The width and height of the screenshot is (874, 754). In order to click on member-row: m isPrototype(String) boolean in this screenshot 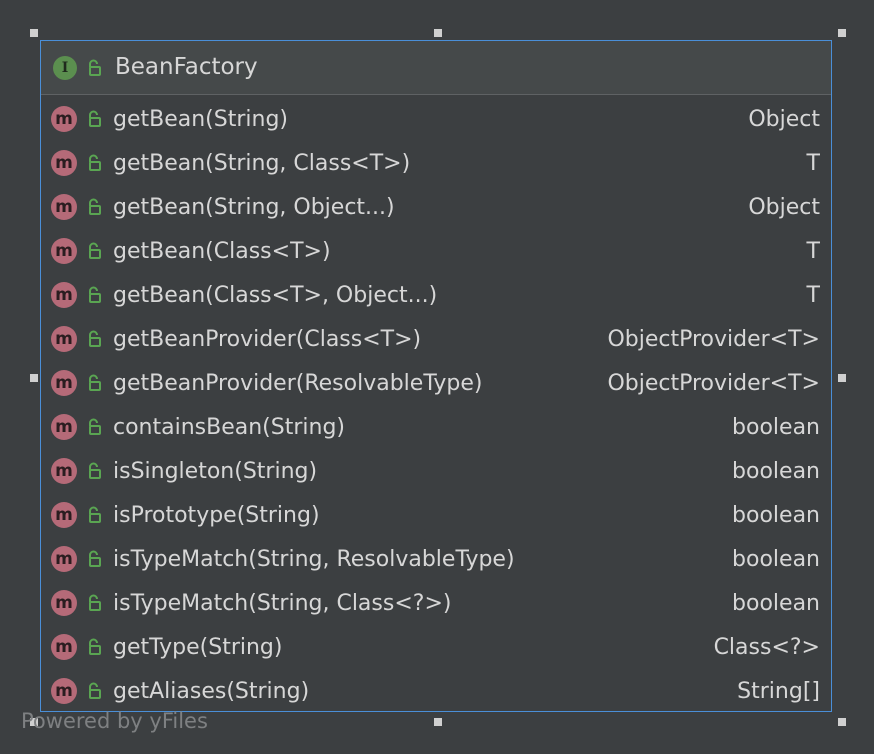, I will do `click(436, 515)`.